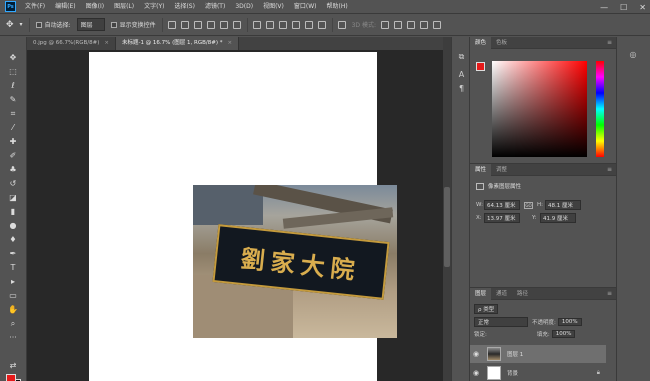 The width and height of the screenshot is (650, 381). Describe the element at coordinates (501, 294) in the screenshot. I see `tab-channels: 通道` at that location.